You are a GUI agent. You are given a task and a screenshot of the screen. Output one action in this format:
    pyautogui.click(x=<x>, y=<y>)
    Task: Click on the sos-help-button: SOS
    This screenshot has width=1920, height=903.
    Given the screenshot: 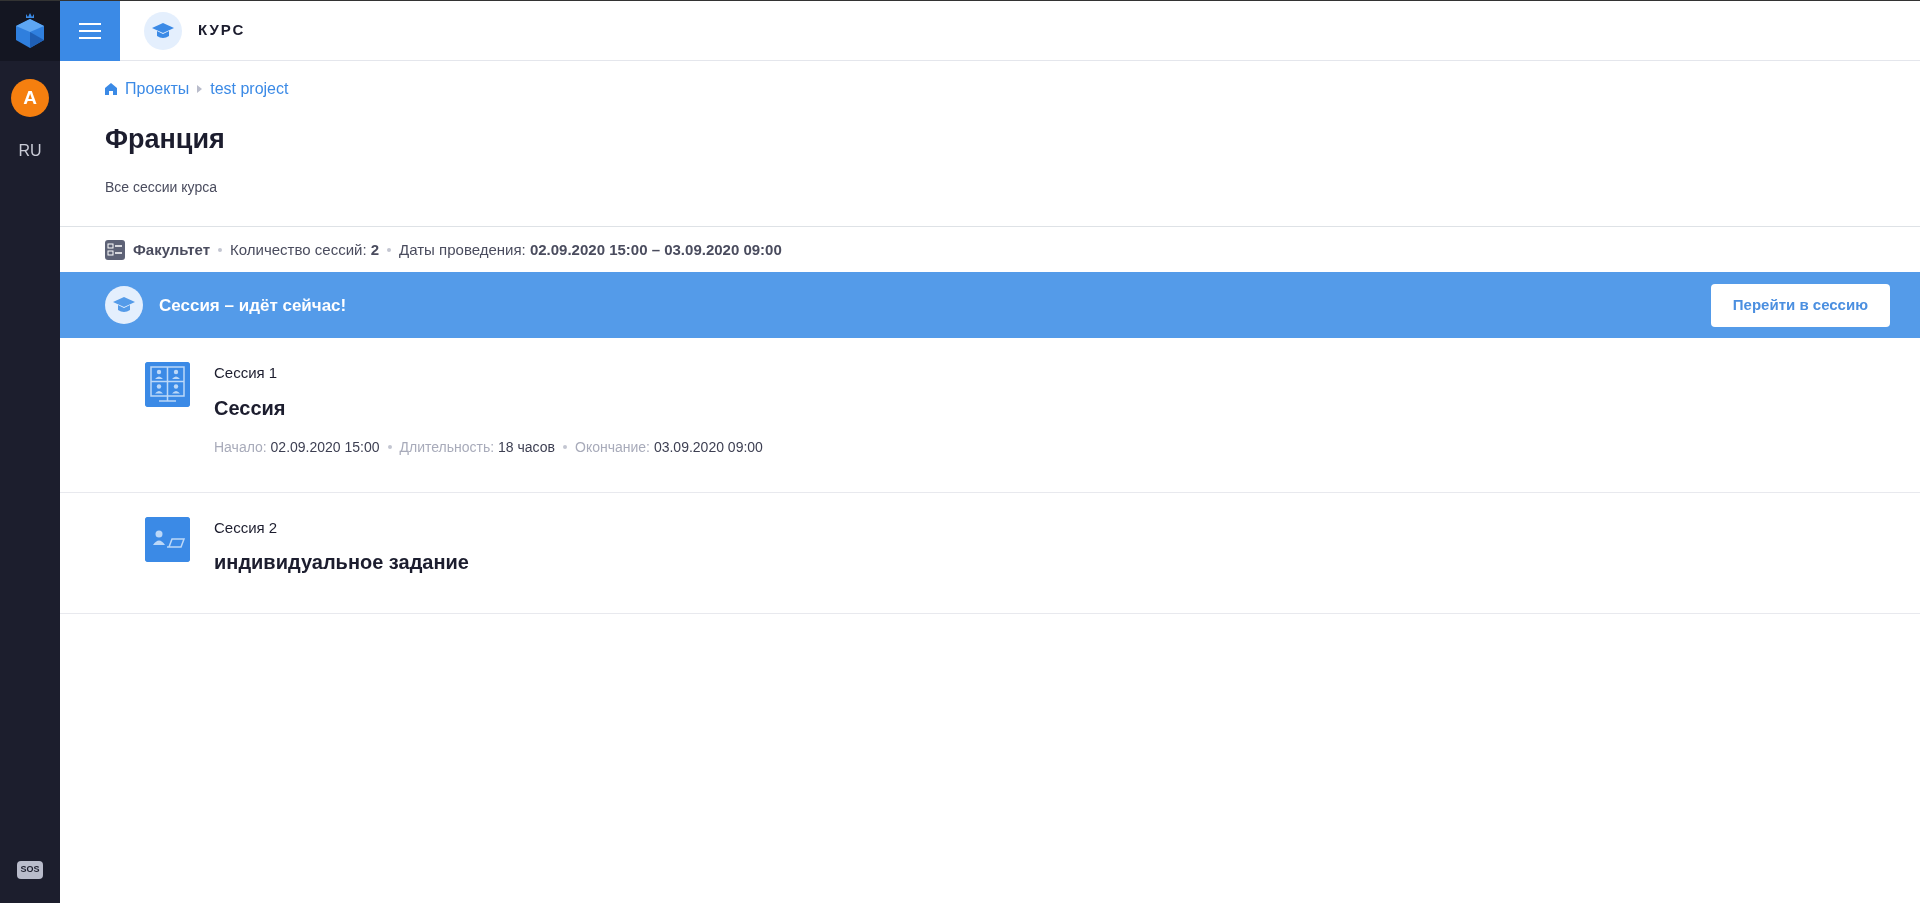 What is the action you would take?
    pyautogui.click(x=30, y=870)
    